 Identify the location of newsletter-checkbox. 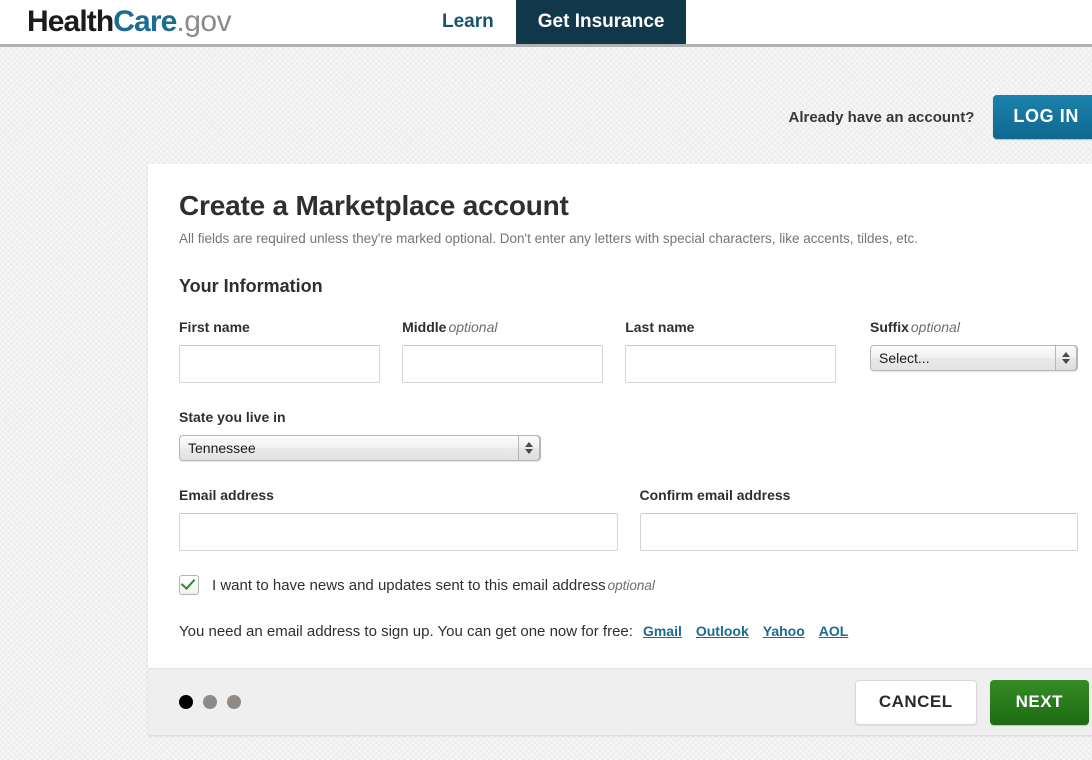
(189, 585).